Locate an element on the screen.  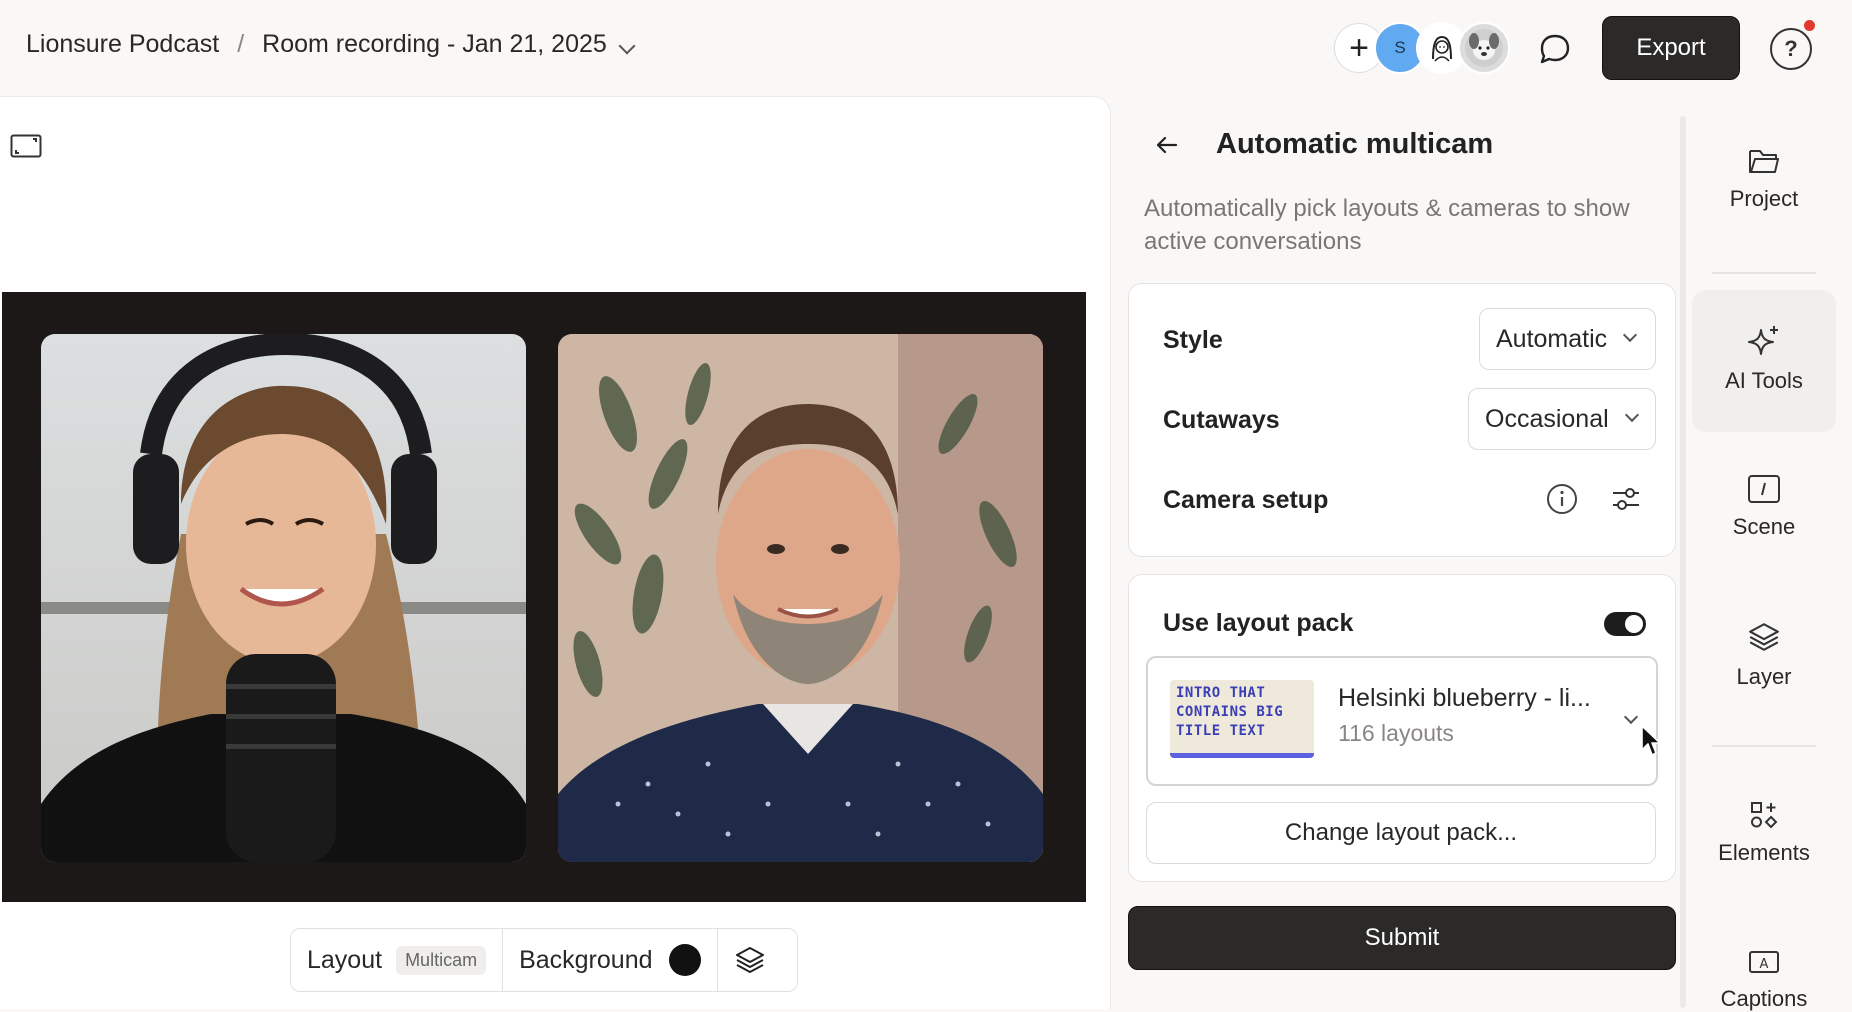
scene-icon is located at coordinates (1764, 489).